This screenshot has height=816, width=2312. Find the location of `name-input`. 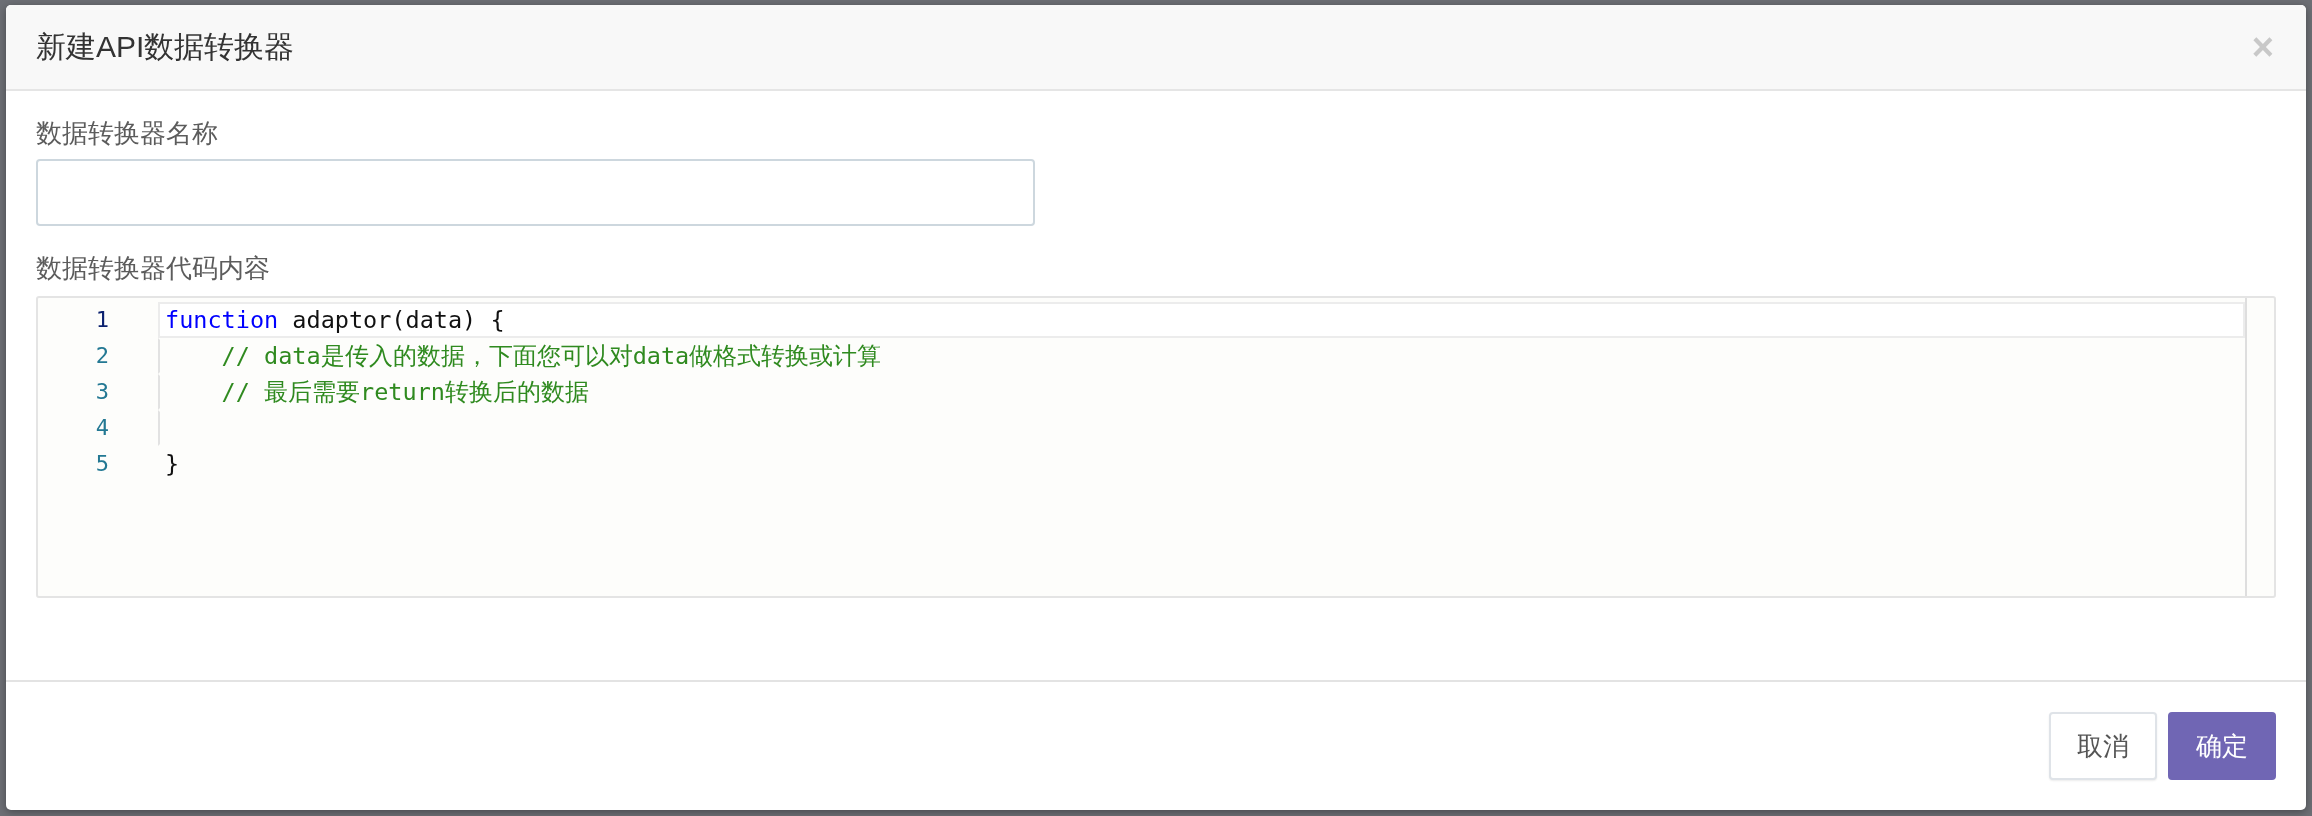

name-input is located at coordinates (535, 192).